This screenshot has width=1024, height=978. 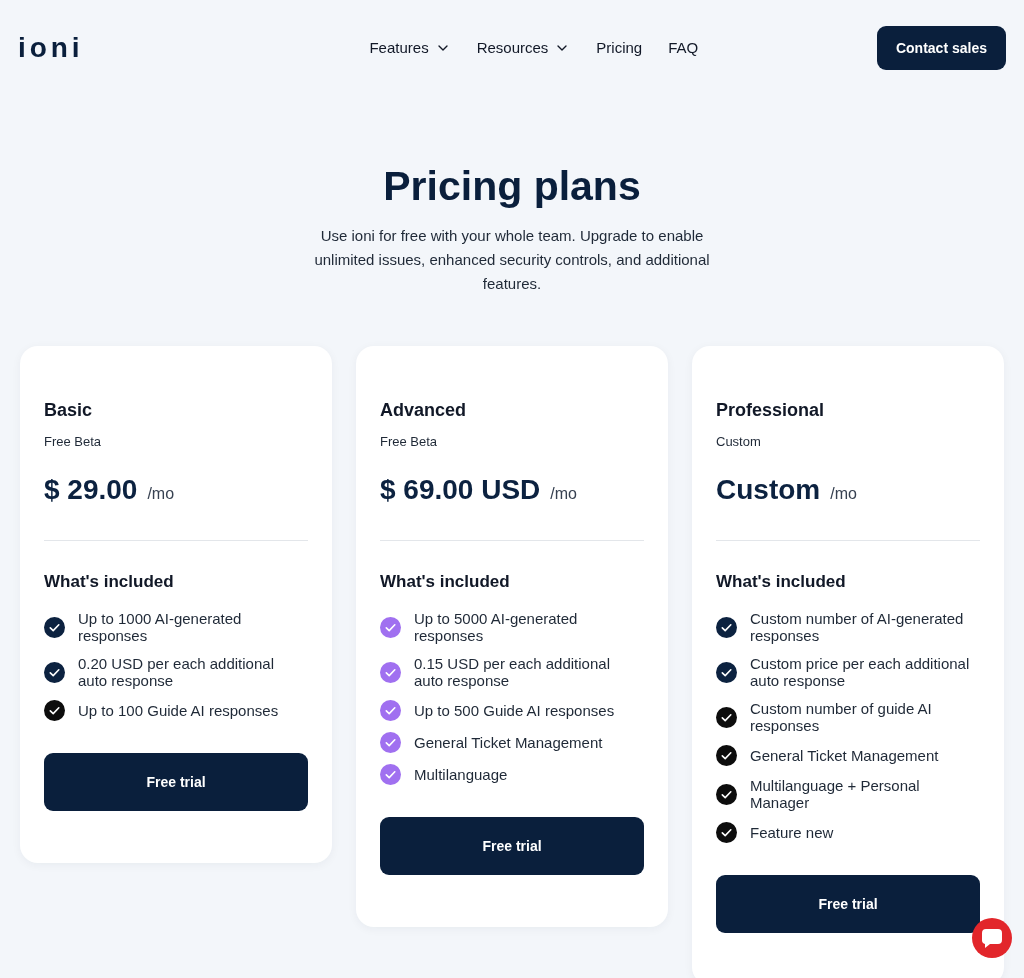 I want to click on feature-text: Up to 100 Guide AI responses, so click(x=178, y=710).